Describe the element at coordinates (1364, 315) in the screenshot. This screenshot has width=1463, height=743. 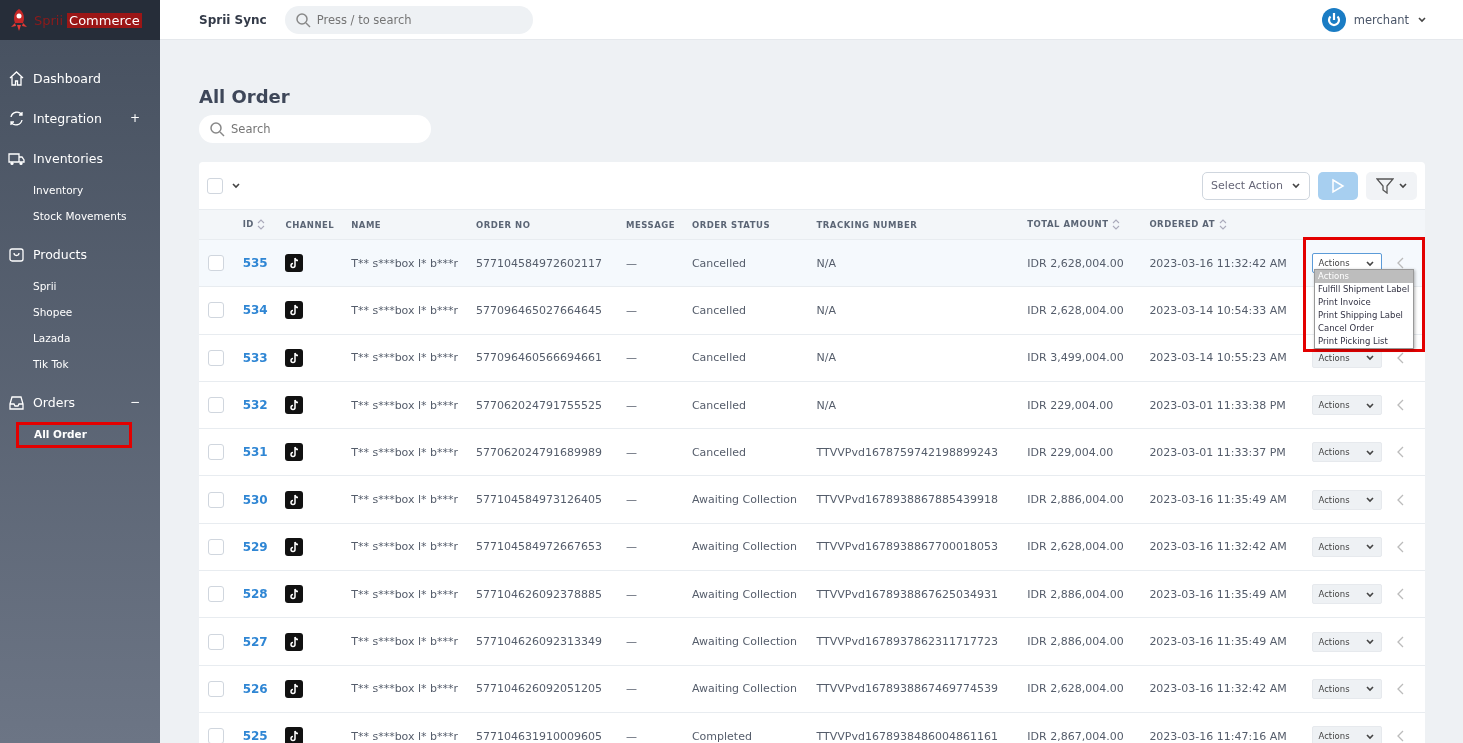
I see `menu-option: Print Shipping Label` at that location.